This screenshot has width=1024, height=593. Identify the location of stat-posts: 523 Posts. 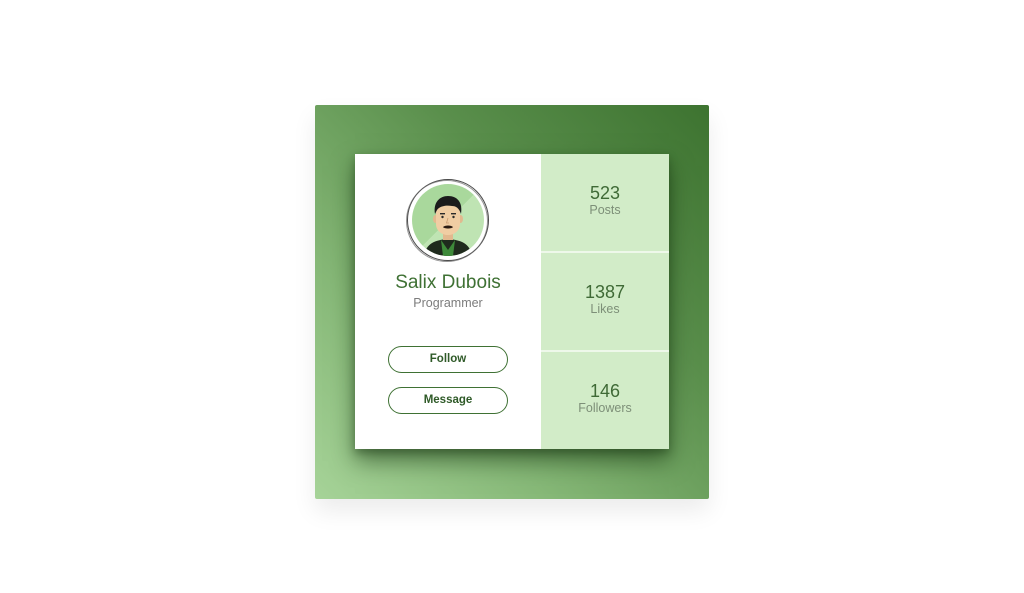
(605, 203).